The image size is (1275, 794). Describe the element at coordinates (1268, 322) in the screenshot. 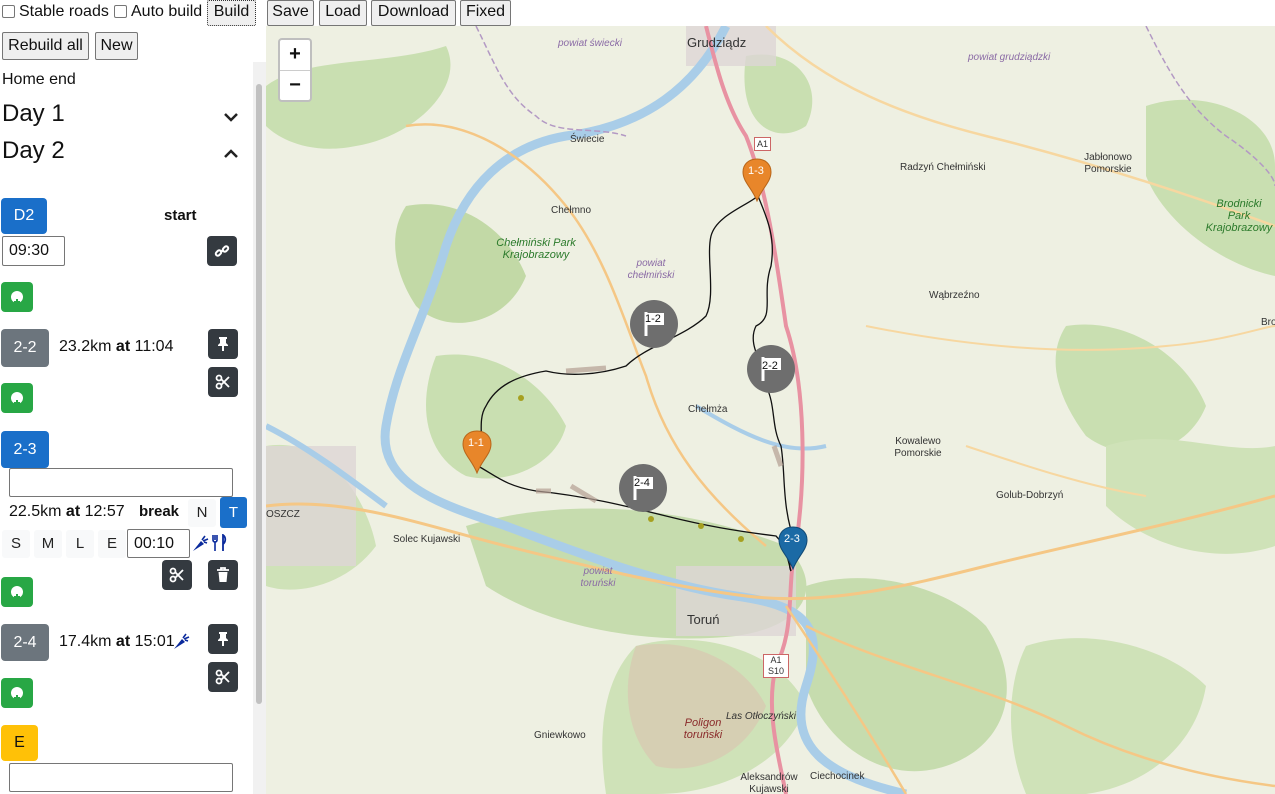

I see `place-label: Bro` at that location.